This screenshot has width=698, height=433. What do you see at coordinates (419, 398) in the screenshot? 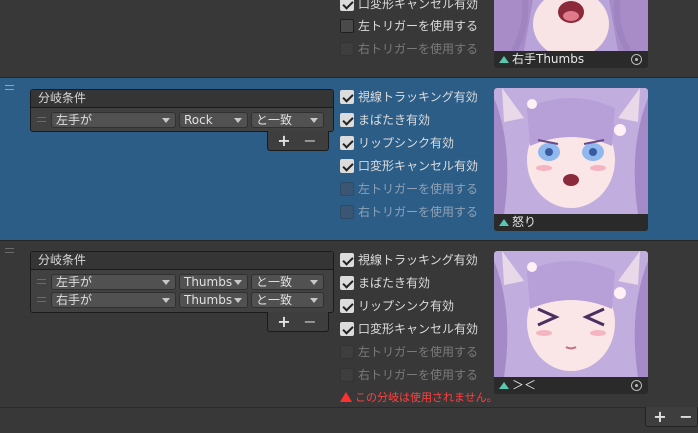
I see `unused-branch-warning: この分岐は使用されません。` at bounding box center [419, 398].